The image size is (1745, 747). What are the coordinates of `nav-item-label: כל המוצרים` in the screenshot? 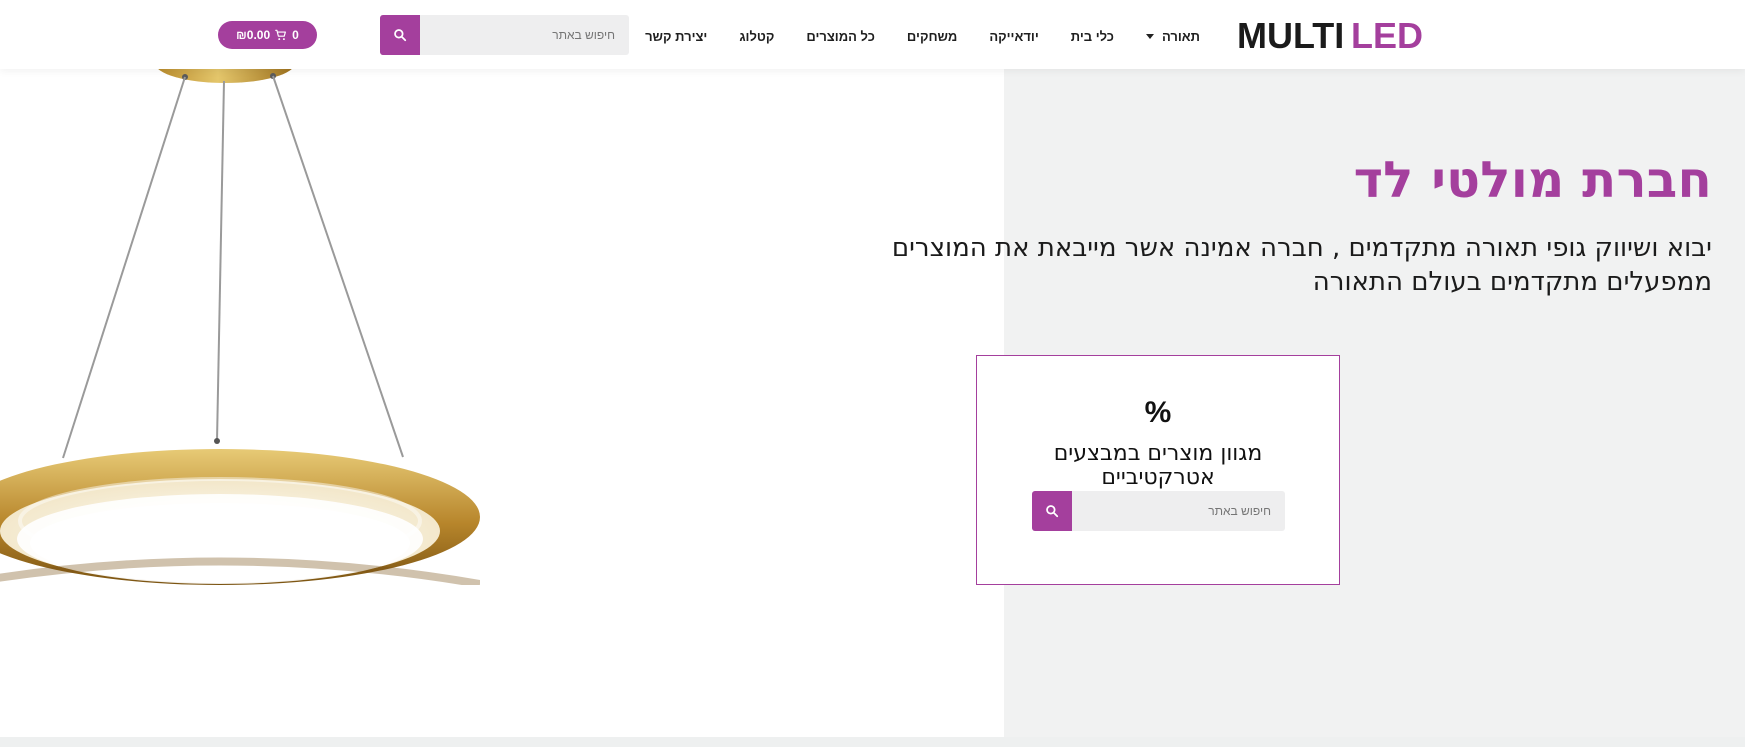 It's located at (840, 36).